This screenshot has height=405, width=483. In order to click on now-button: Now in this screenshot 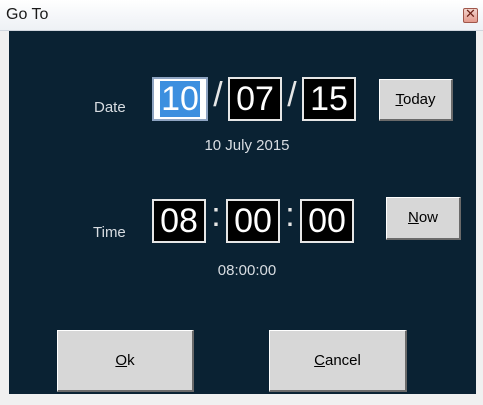, I will do `click(423, 218)`.